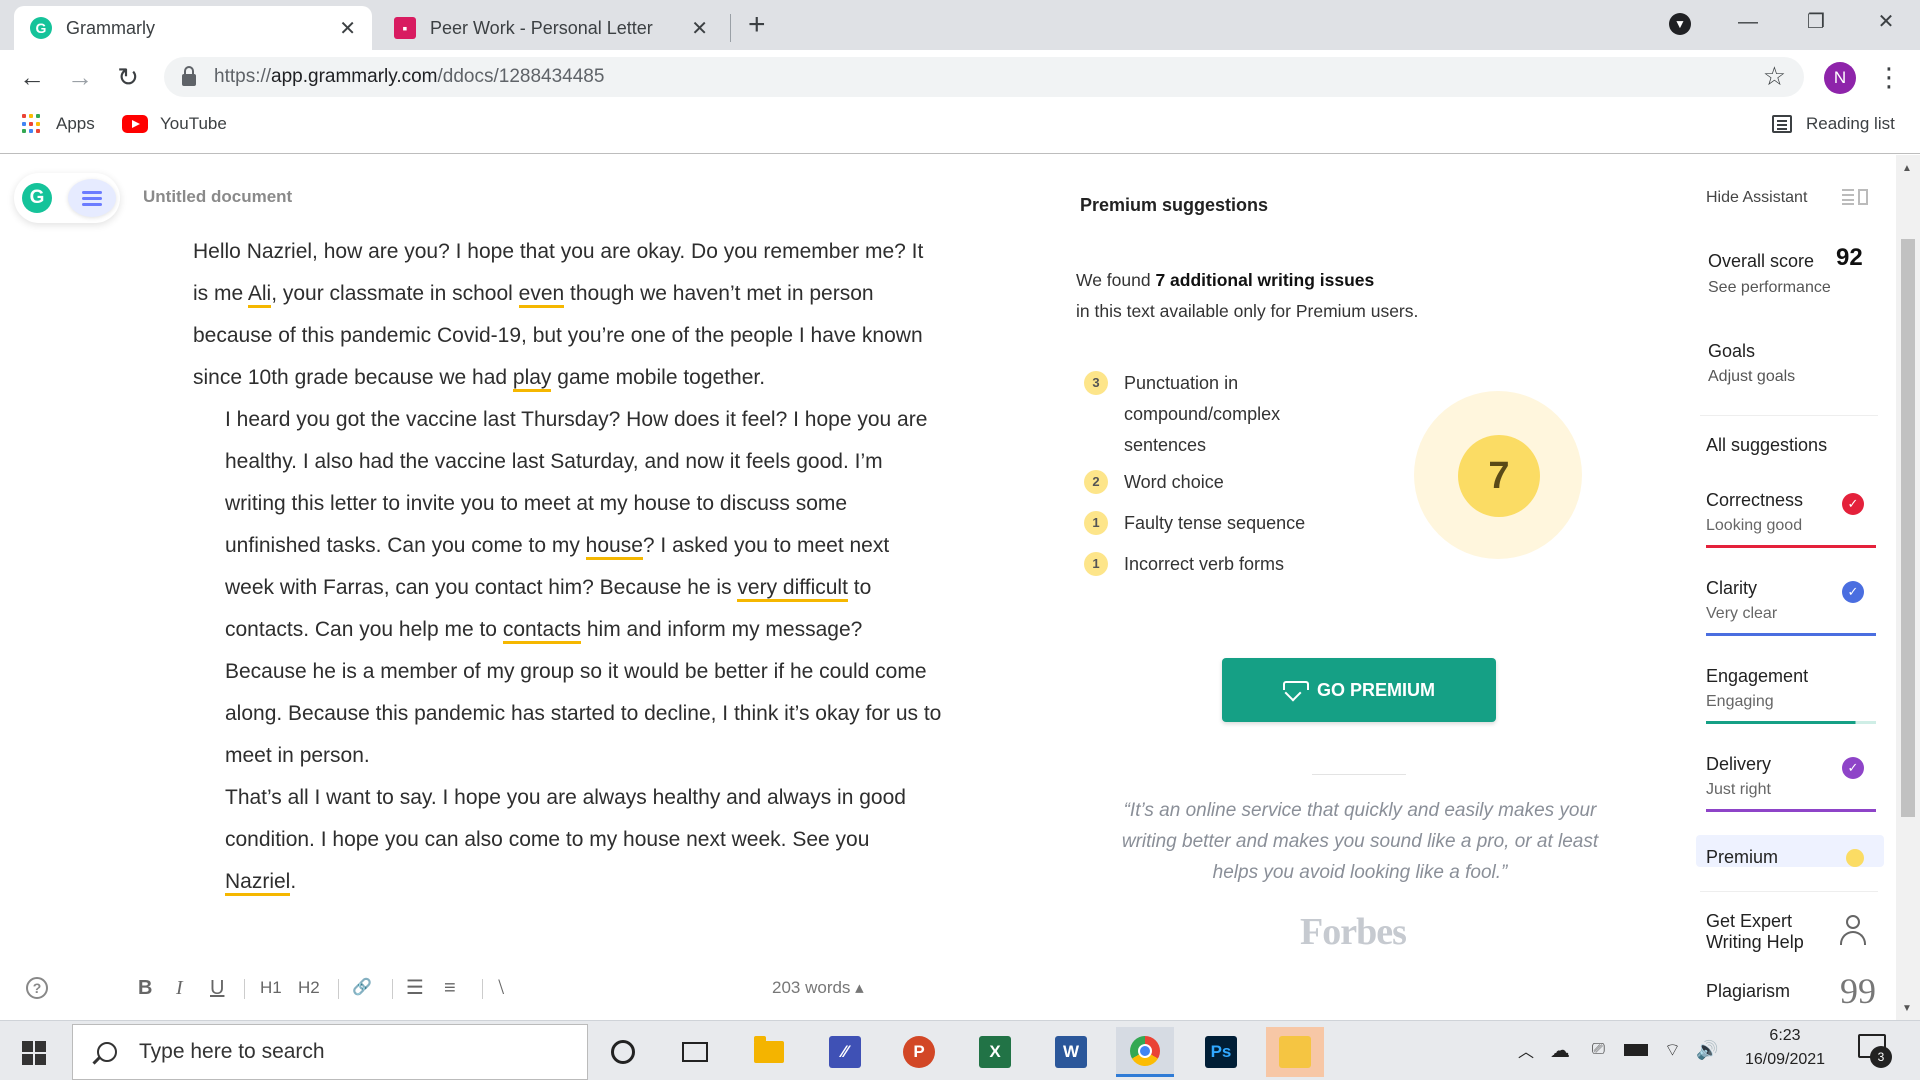 This screenshot has width=1920, height=1080. Describe the element at coordinates (128, 77) in the screenshot. I see `reload-button: ↻` at that location.